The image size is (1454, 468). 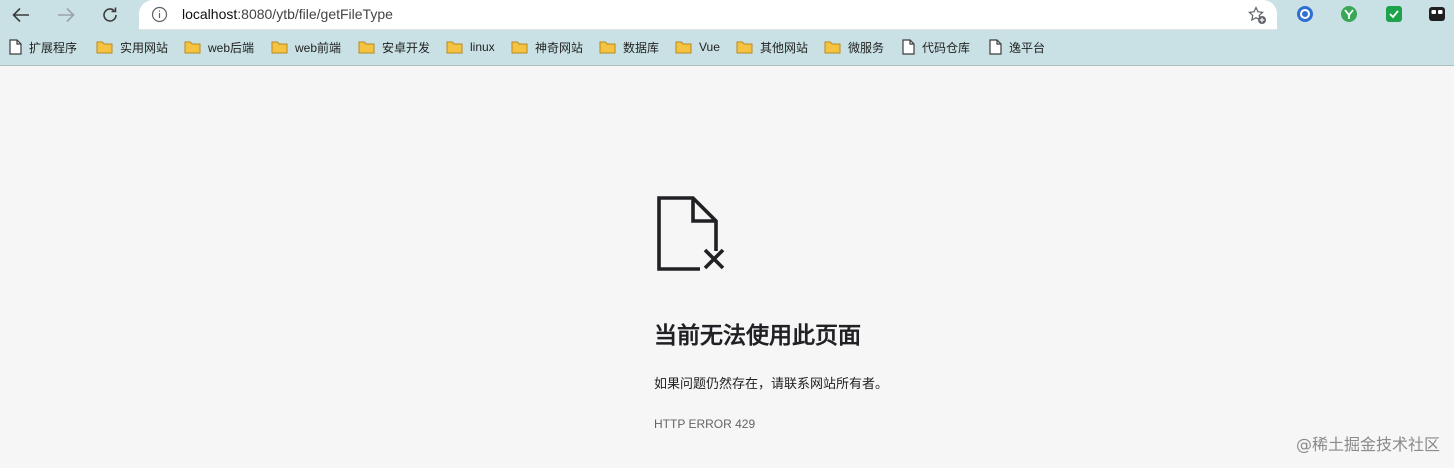 What do you see at coordinates (210, 14) in the screenshot?
I see `url-host: localhost` at bounding box center [210, 14].